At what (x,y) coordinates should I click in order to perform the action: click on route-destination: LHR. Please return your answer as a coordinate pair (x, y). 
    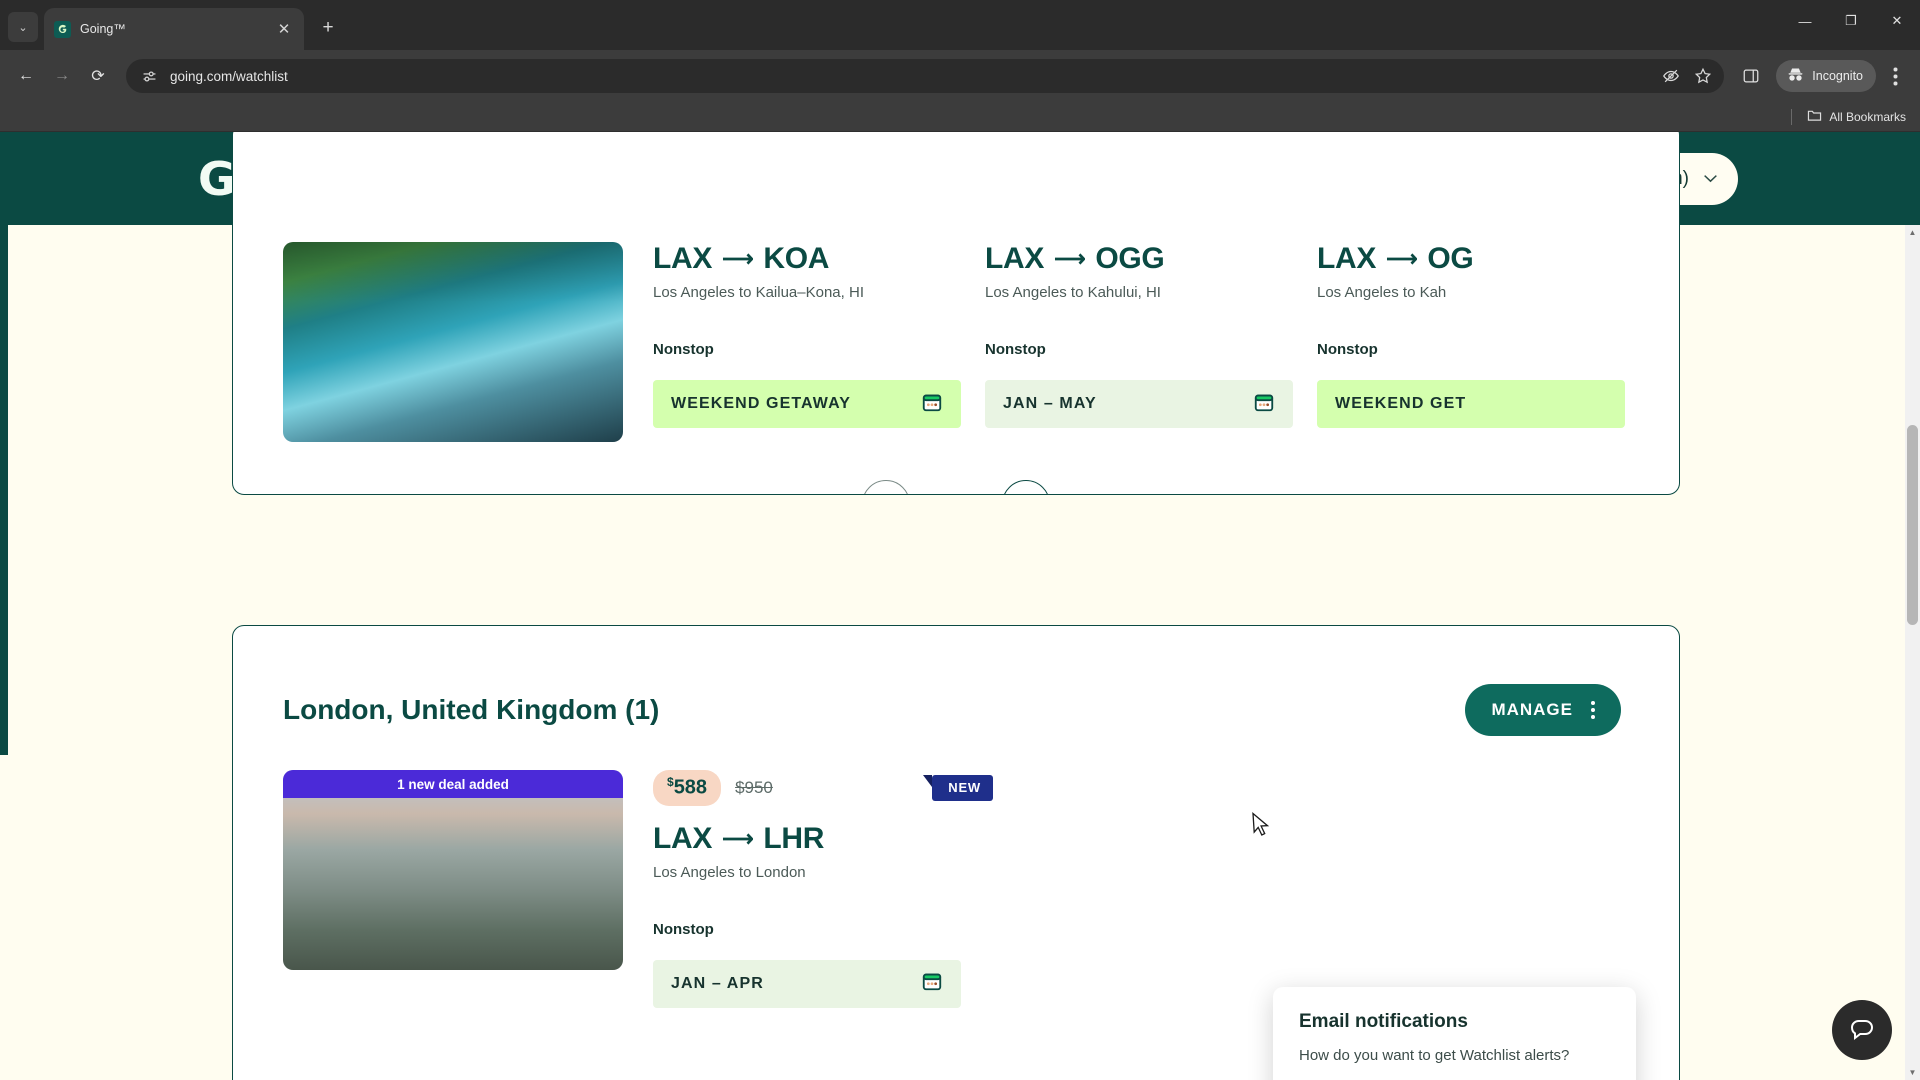
    Looking at the image, I should click on (794, 838).